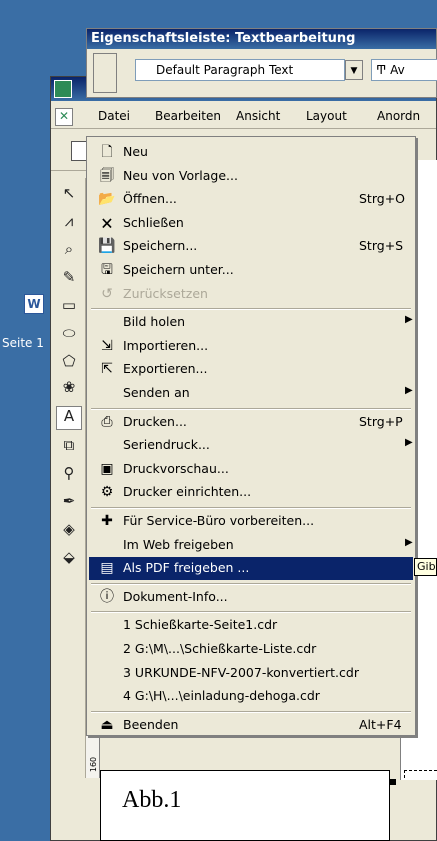  Describe the element at coordinates (251, 152) in the screenshot. I see `menu-item-0: 🗋 Neu` at that location.